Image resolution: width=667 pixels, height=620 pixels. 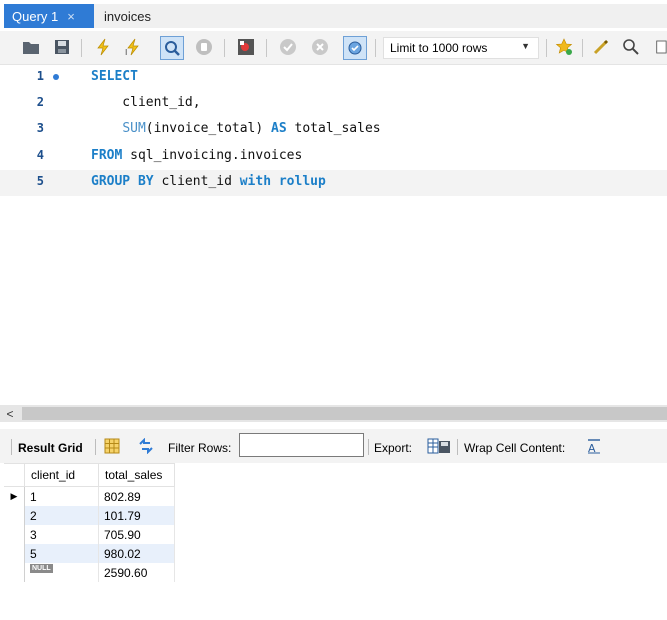 I want to click on table-row: 5 980.02, so click(x=89, y=553).